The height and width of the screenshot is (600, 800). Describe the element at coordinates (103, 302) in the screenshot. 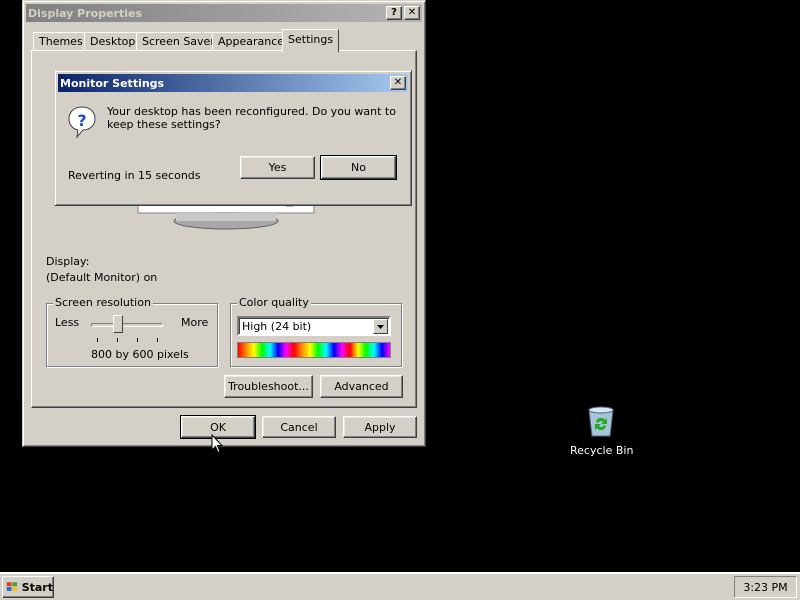

I see `screen-resolution-legend: Screen resolution` at that location.